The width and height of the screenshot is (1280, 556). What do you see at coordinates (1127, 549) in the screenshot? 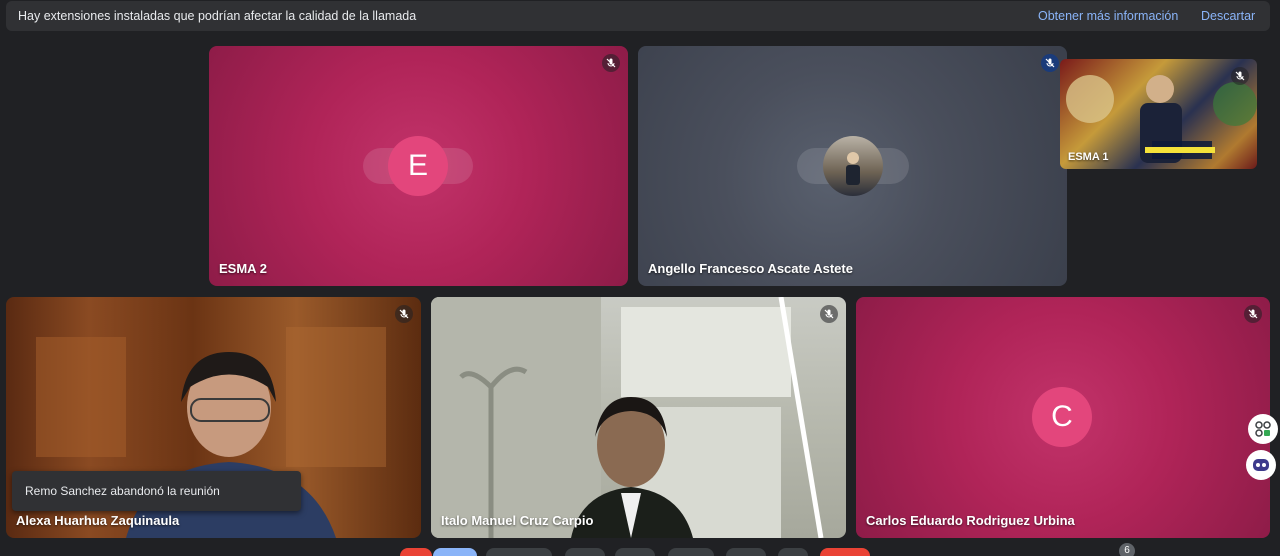
I see `people-count-badge: 6` at bounding box center [1127, 549].